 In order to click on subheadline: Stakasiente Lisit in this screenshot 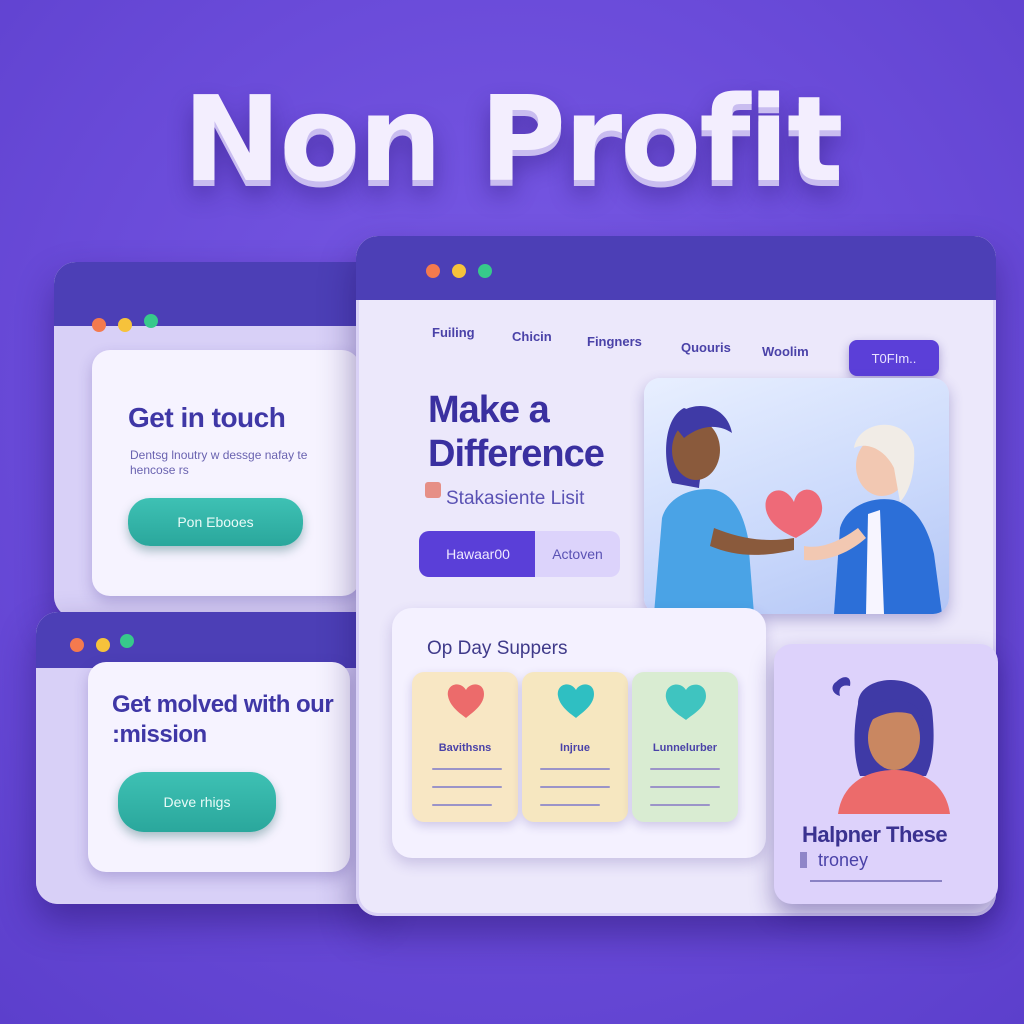, I will do `click(515, 498)`.